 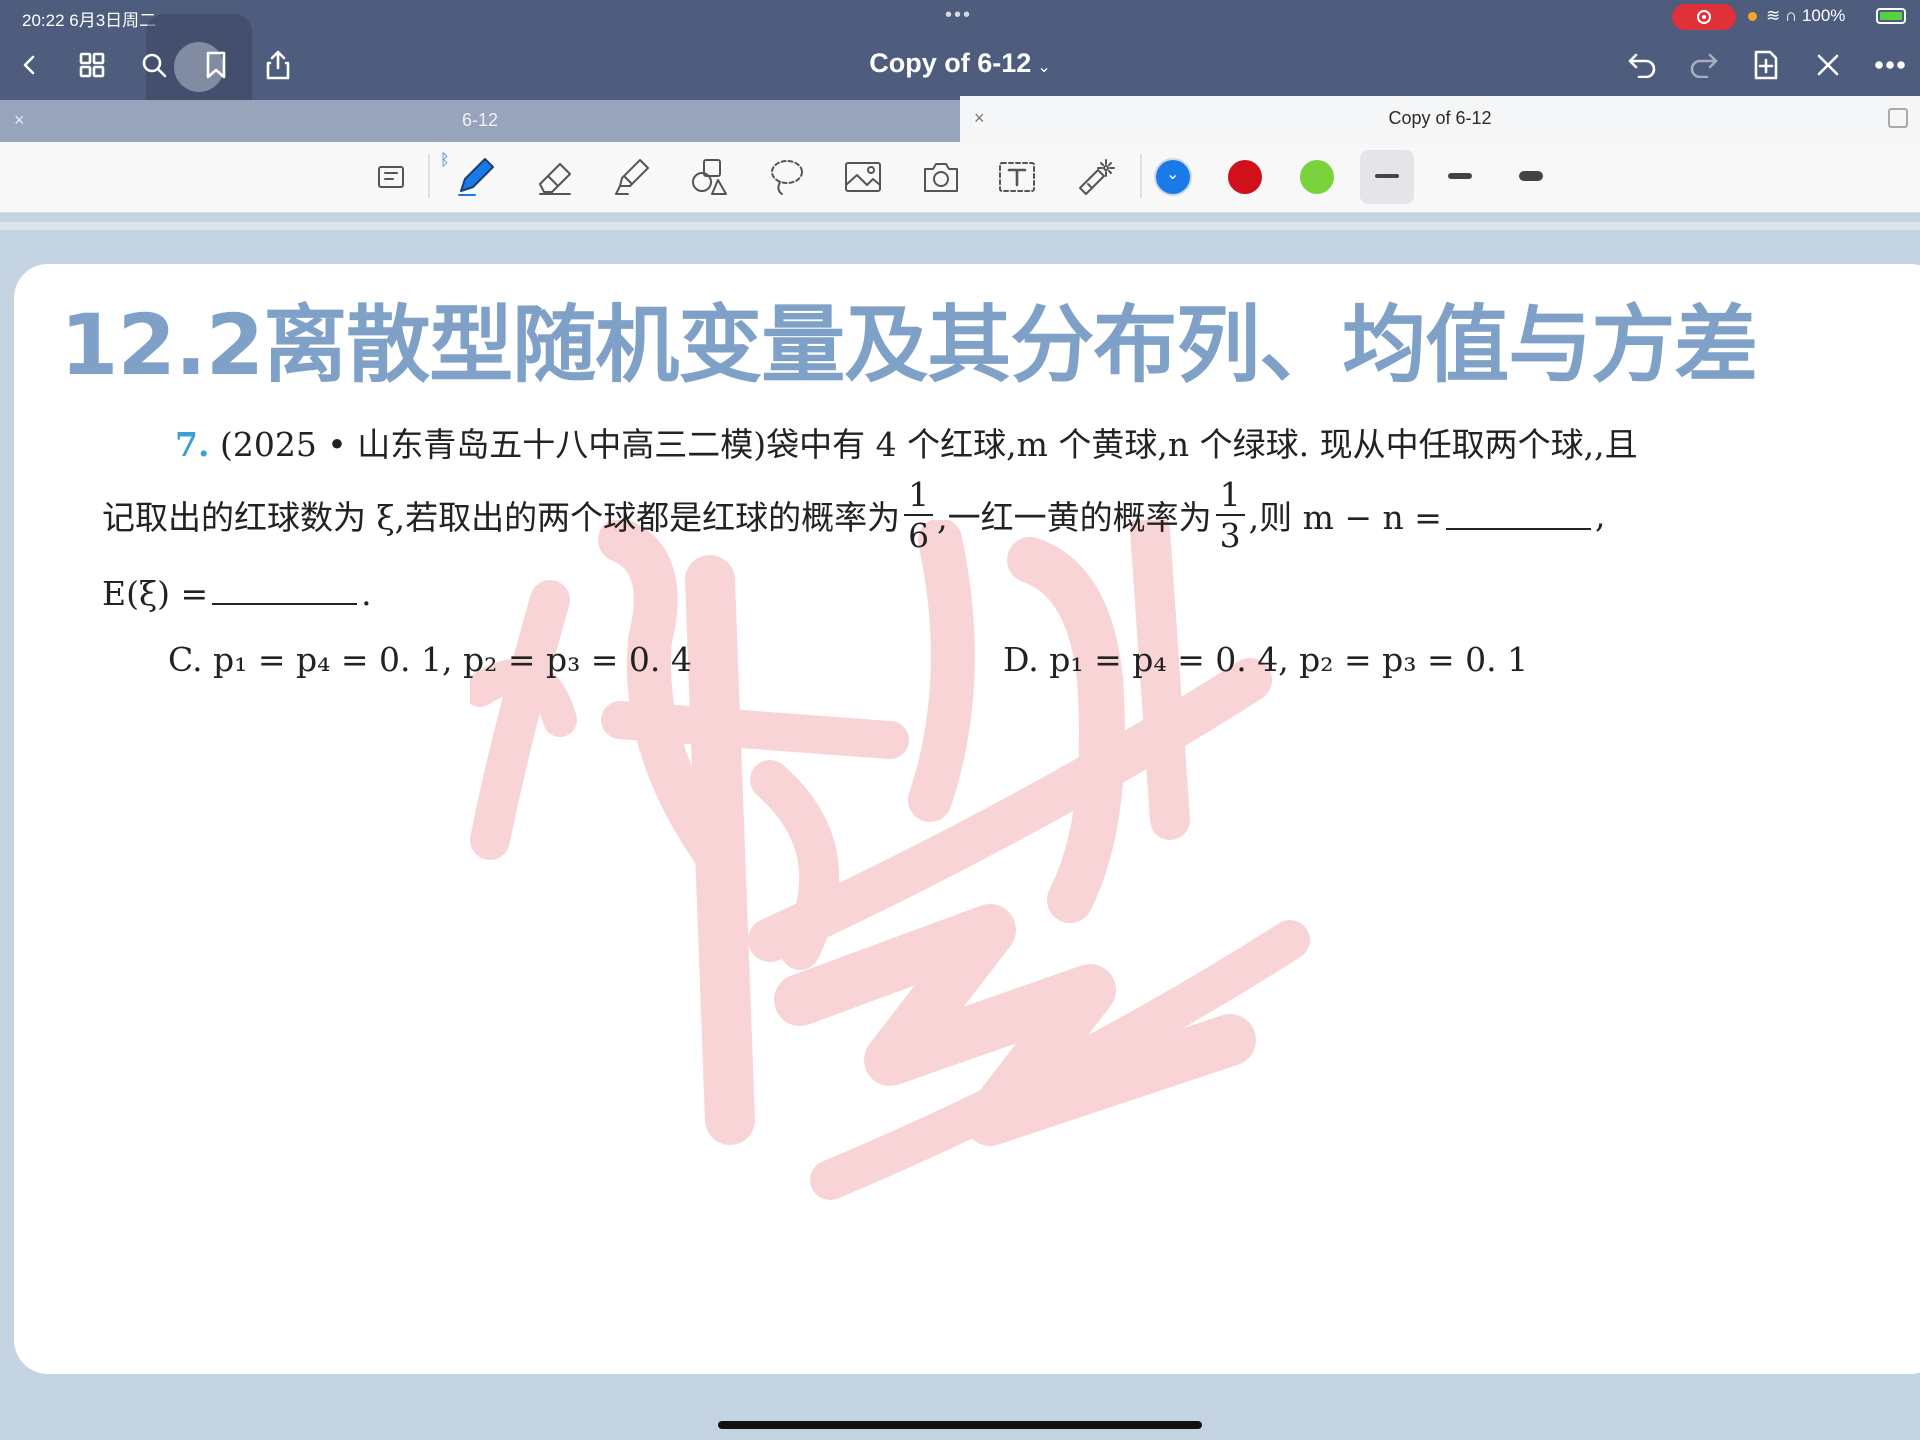 I want to click on stroke-thin-icon, so click(x=1387, y=176).